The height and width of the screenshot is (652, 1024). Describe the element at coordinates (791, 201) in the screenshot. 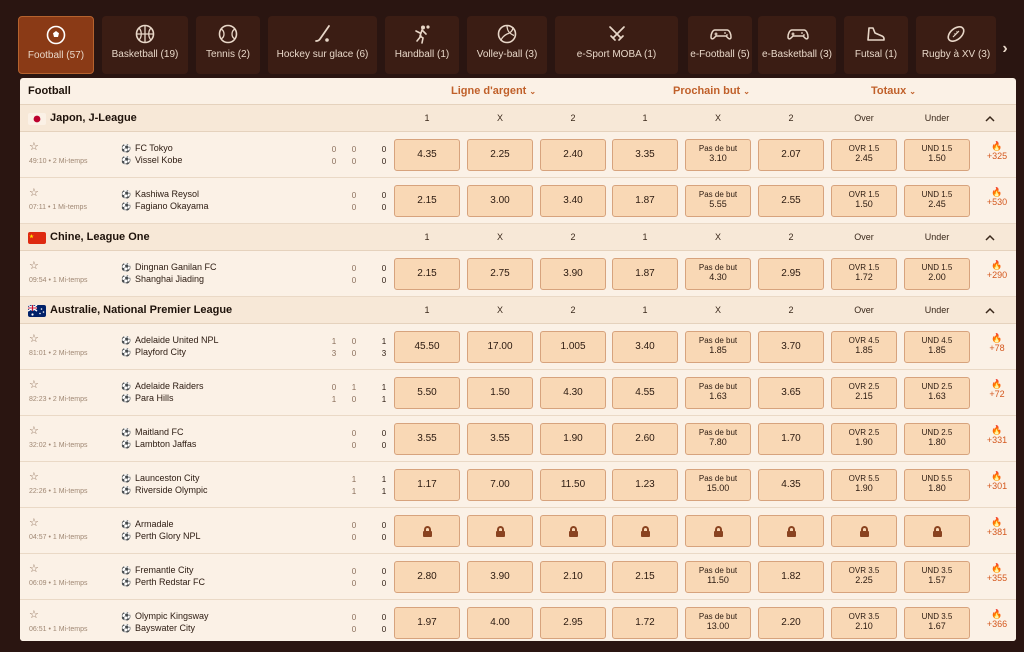

I see `odds-button: 2.55` at that location.